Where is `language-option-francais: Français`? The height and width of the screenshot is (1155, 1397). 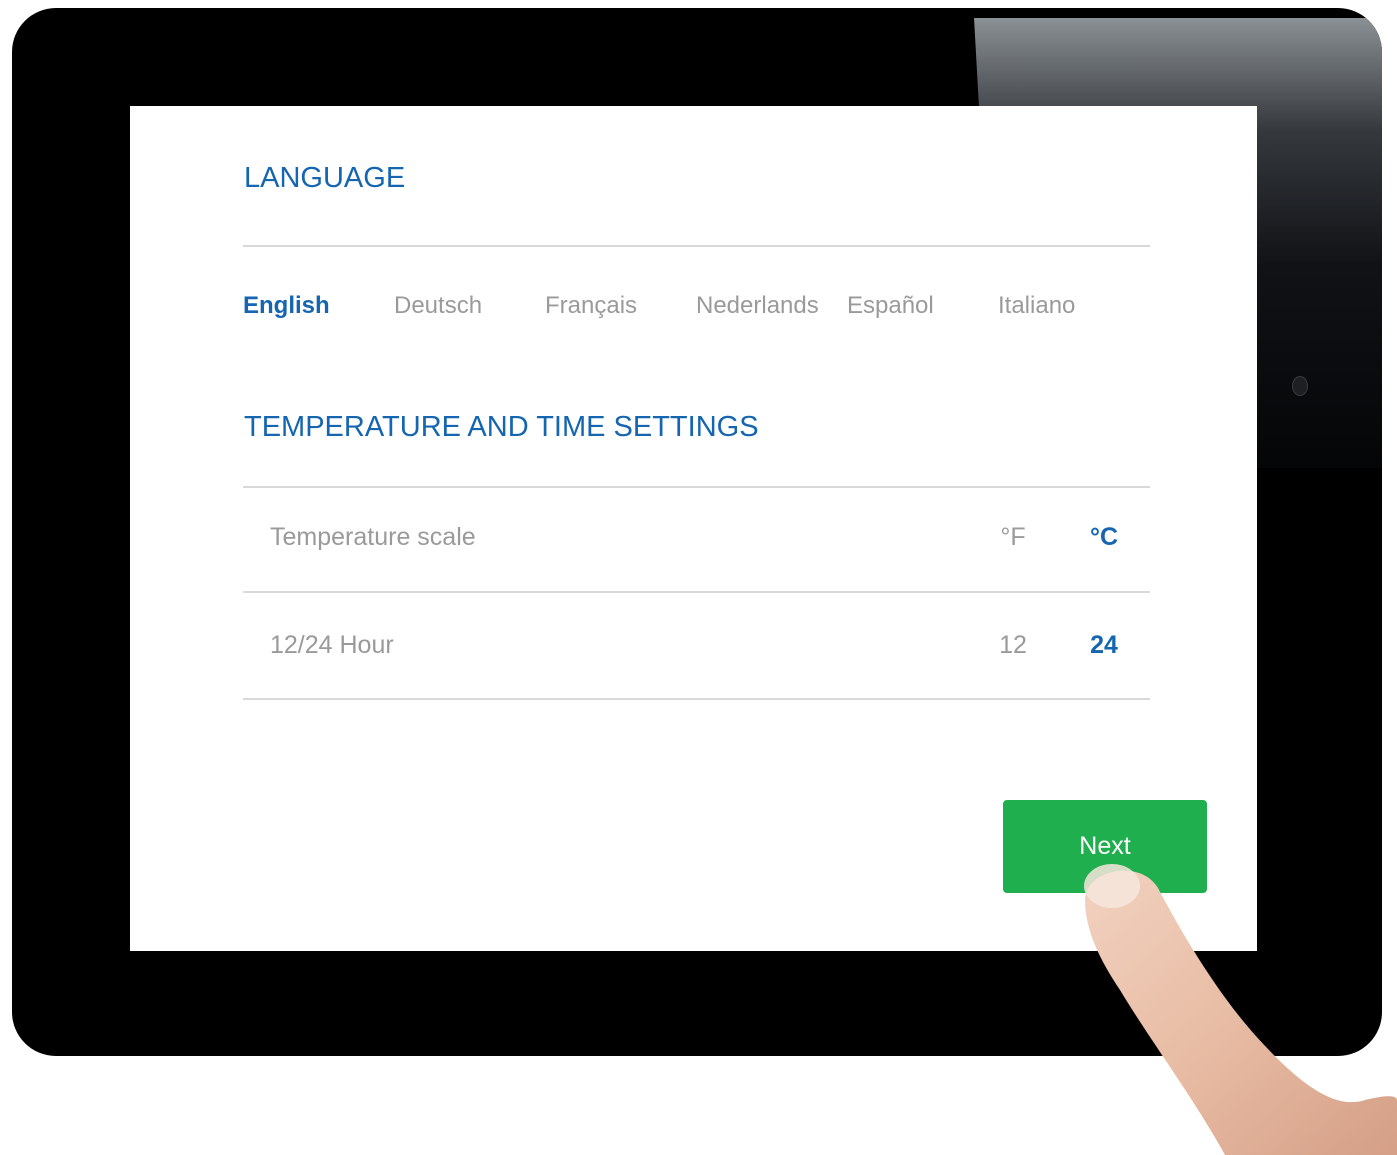 language-option-francais: Français is located at coordinates (591, 306).